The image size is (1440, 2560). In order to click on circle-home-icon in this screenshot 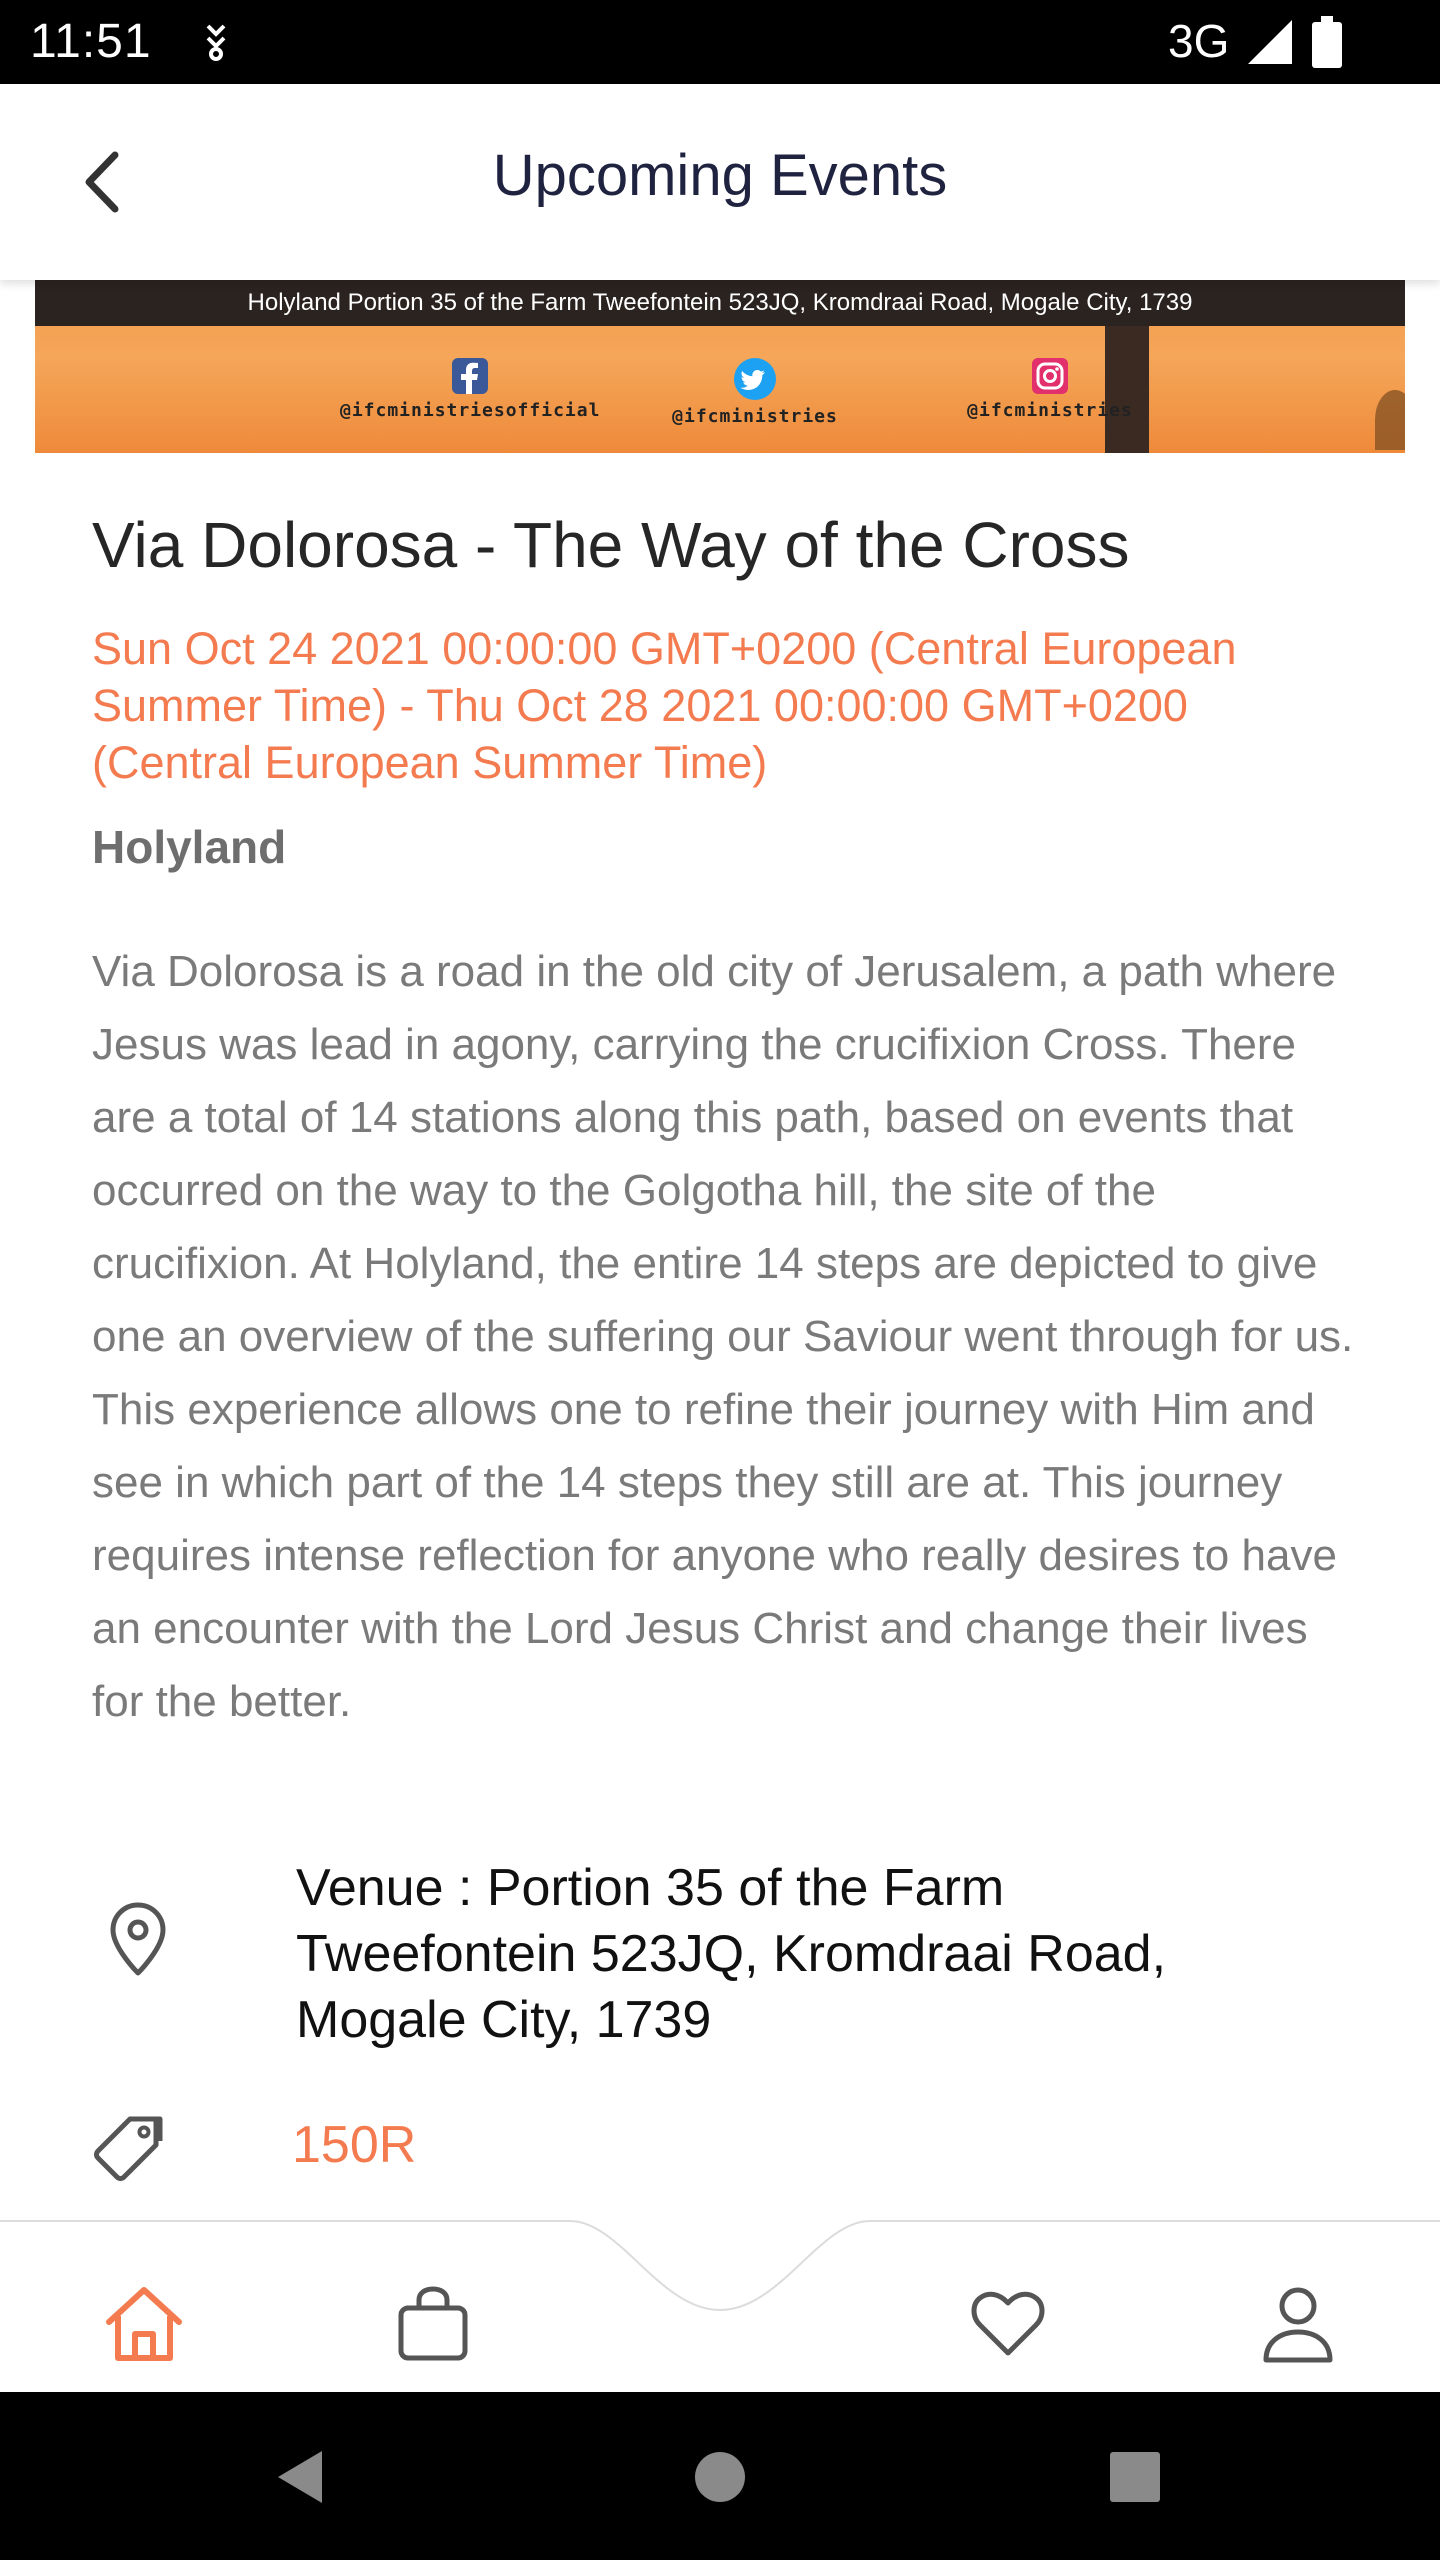, I will do `click(720, 2477)`.